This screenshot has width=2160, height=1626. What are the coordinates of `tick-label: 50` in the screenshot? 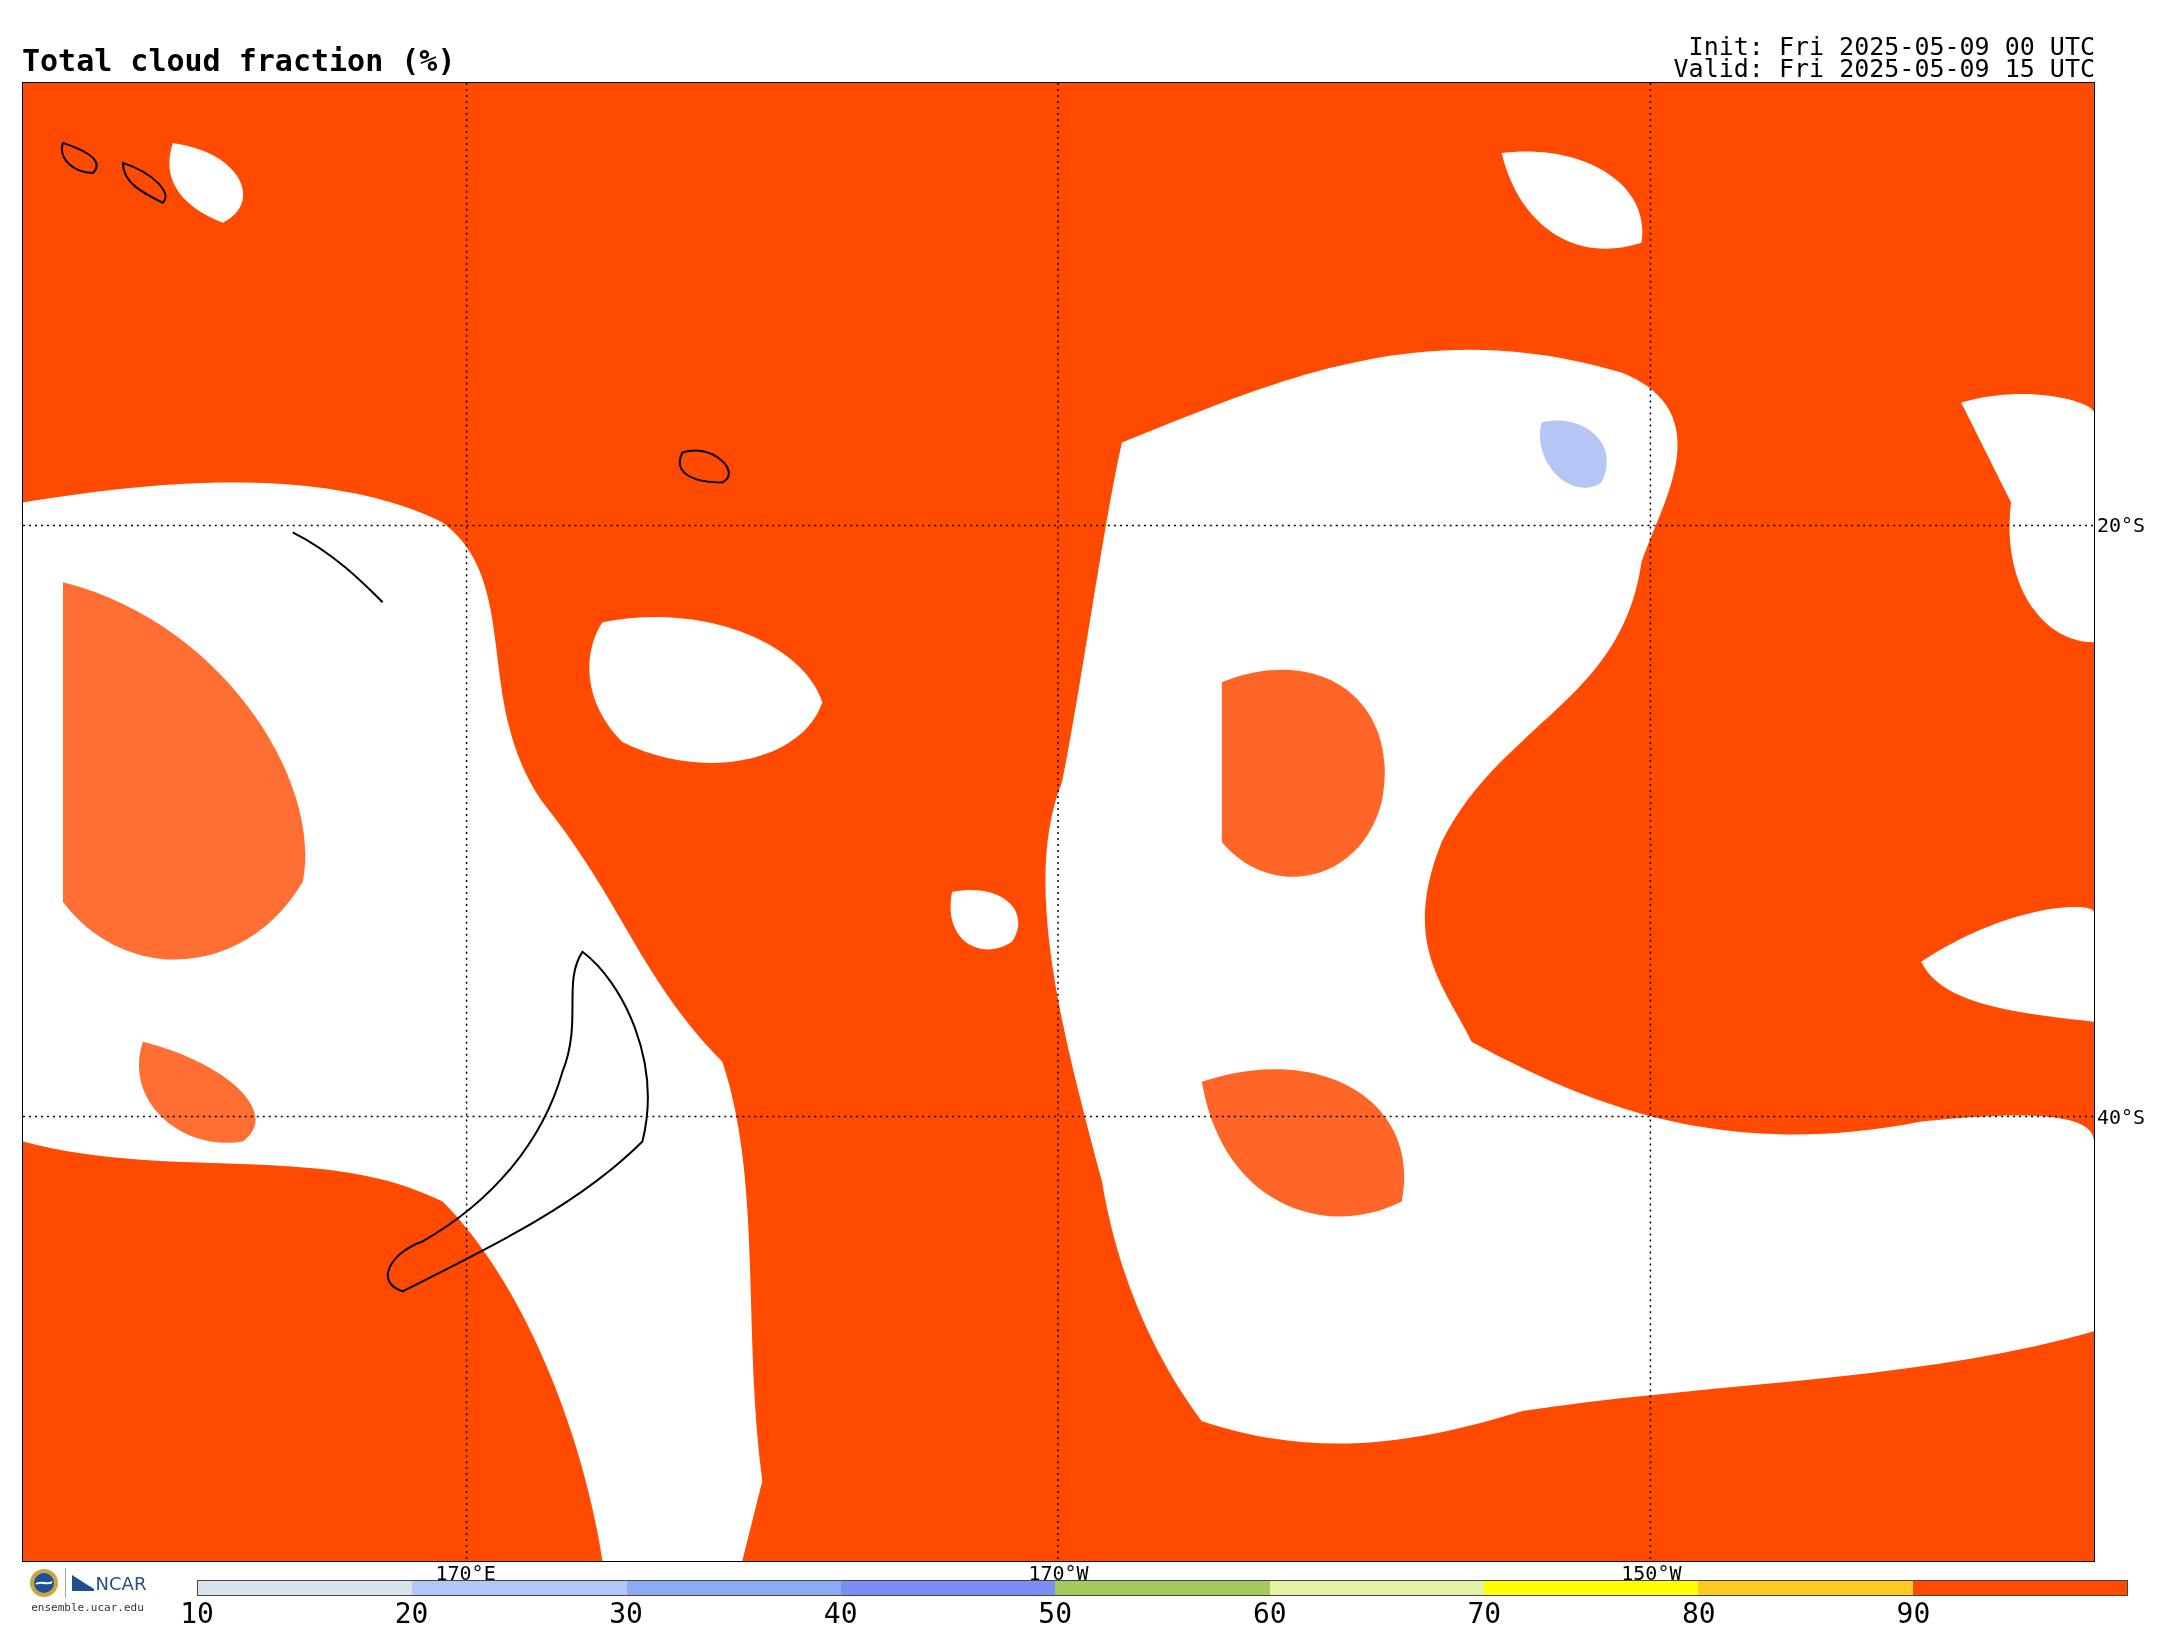 It's located at (1055, 1613).